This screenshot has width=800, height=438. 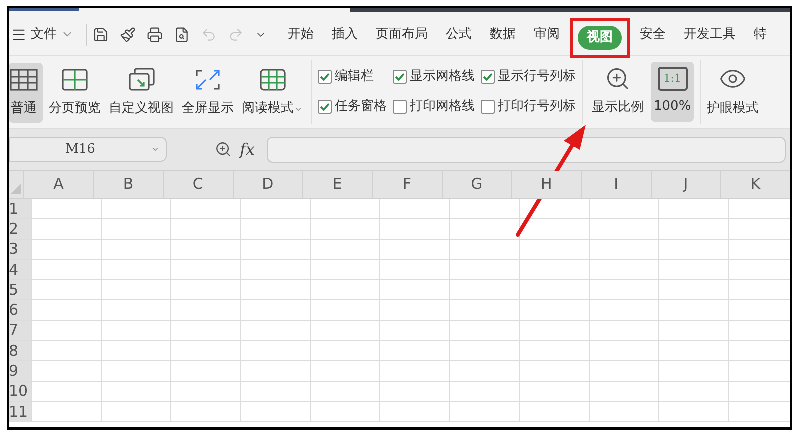 What do you see at coordinates (345, 34) in the screenshot?
I see `menu-tab: 插入` at bounding box center [345, 34].